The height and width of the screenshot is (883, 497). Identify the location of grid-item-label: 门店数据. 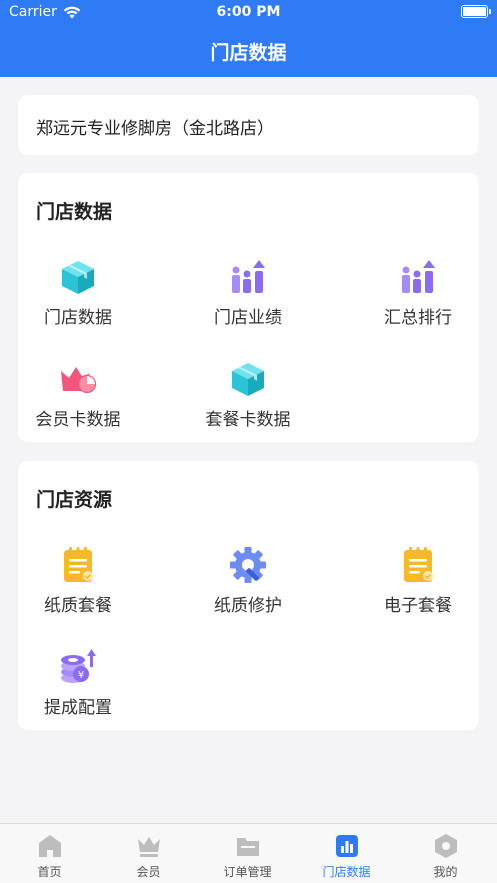
(78, 318).